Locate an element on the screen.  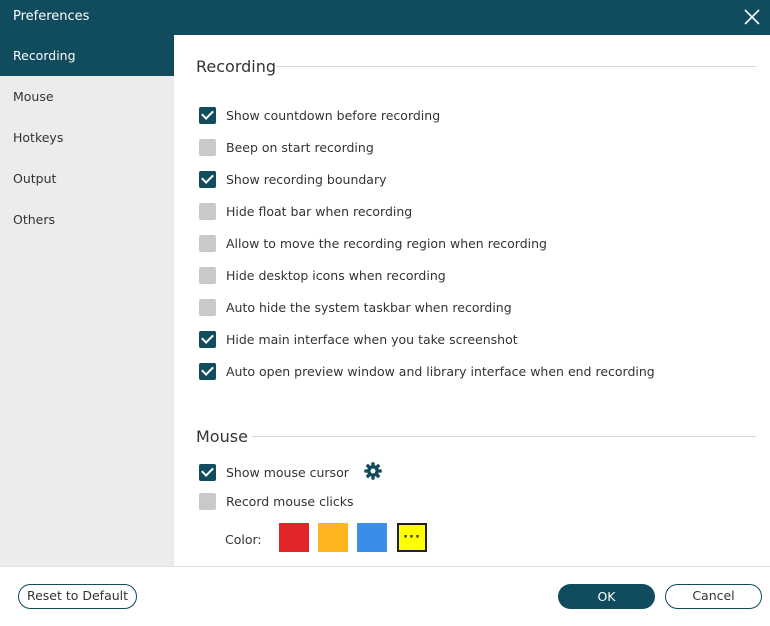
sidebar-item-hotkeys: Hotkeys is located at coordinates (87, 137).